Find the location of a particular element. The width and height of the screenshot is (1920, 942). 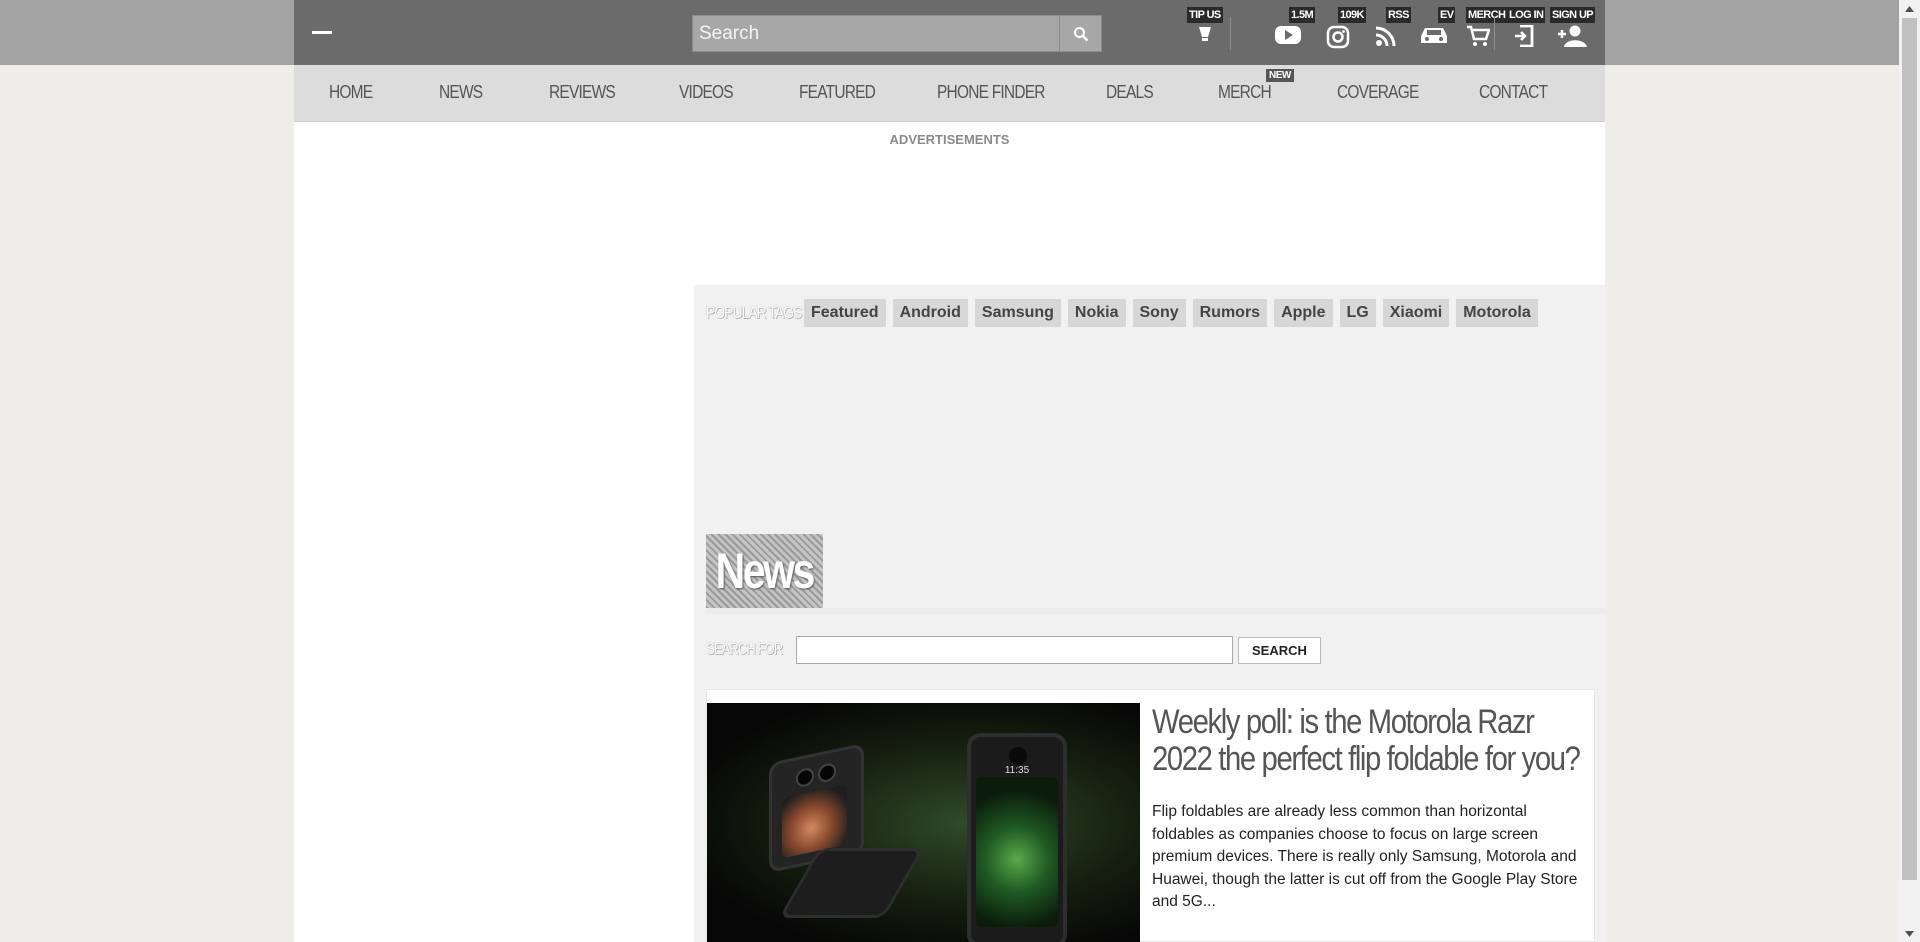

open-phone-image: 11:35 is located at coordinates (1017, 837).